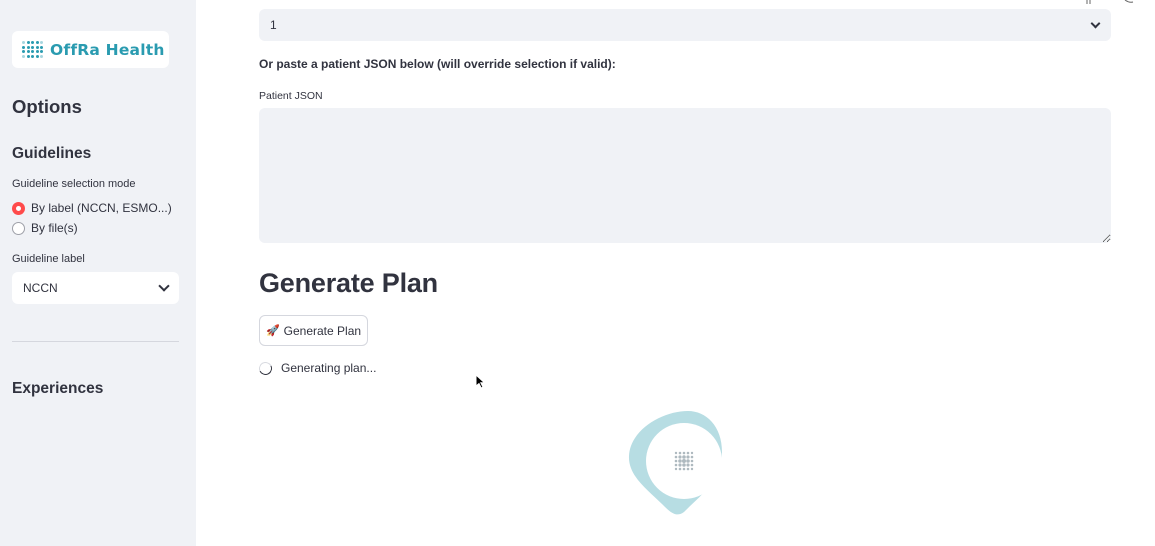  I want to click on guideline-label-value: NCCN, so click(40, 288).